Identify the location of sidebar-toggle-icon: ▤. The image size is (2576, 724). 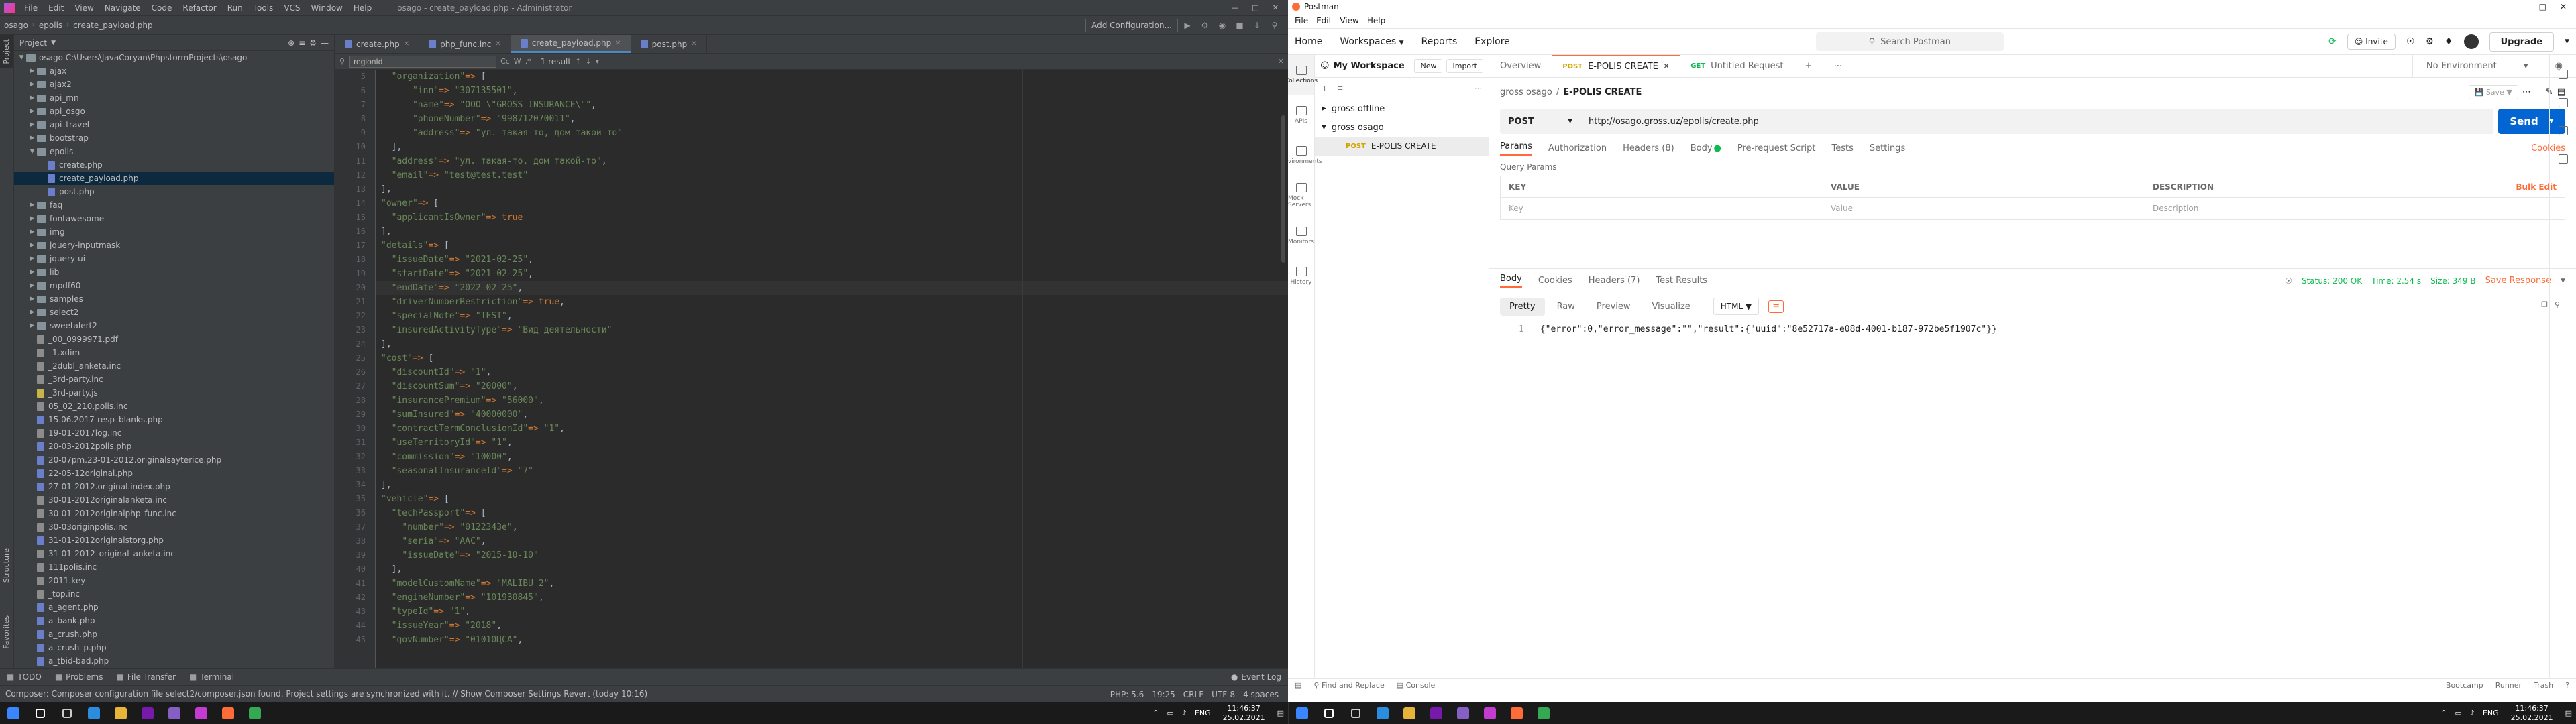
(1298, 685).